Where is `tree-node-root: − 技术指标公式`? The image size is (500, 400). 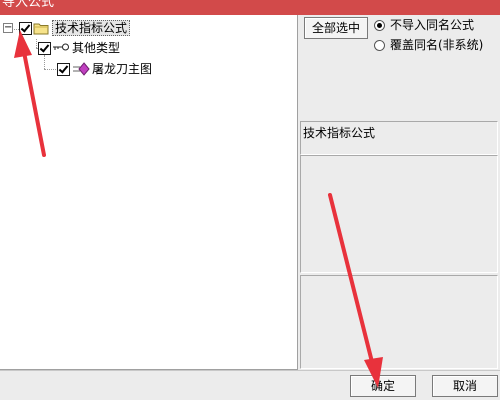
tree-node-root: − 技术指标公式 is located at coordinates (100, 29).